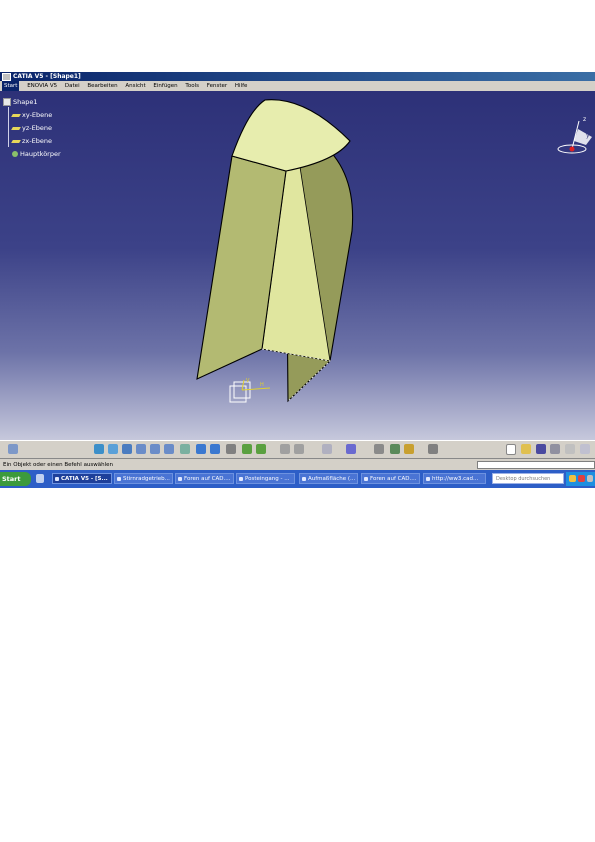  I want to click on menu-tools: Tools, so click(192, 86).